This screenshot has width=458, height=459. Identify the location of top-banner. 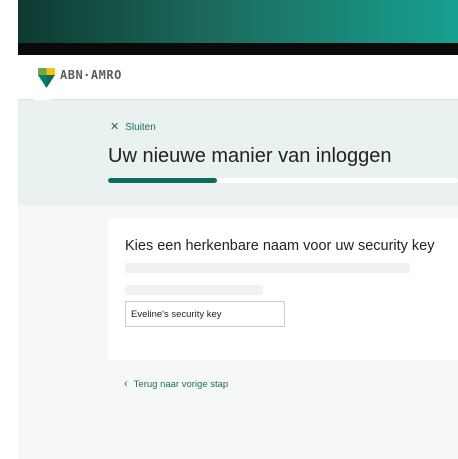
(238, 21).